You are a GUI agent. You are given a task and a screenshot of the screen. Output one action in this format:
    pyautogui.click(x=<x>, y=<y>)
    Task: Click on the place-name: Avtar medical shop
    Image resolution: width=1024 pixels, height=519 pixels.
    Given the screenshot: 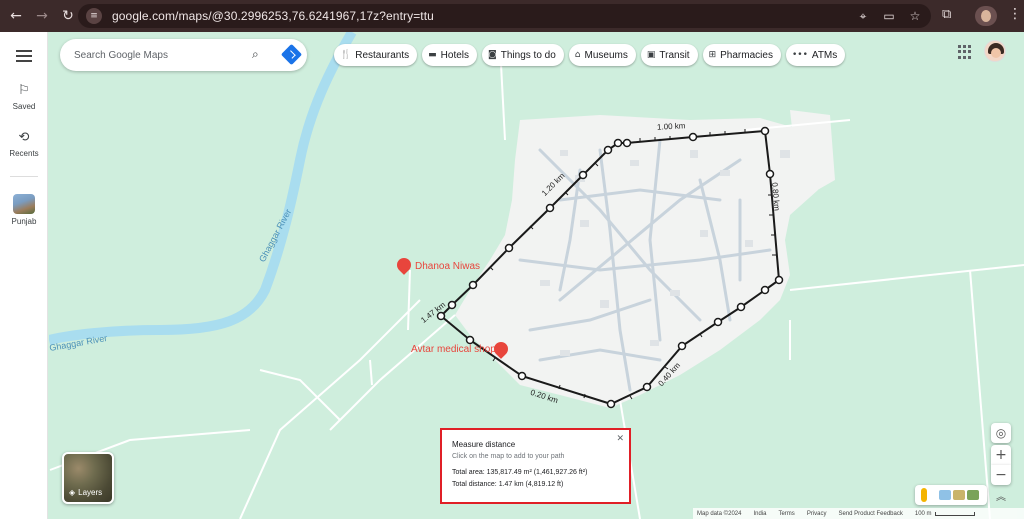 What is the action you would take?
    pyautogui.click(x=453, y=349)
    